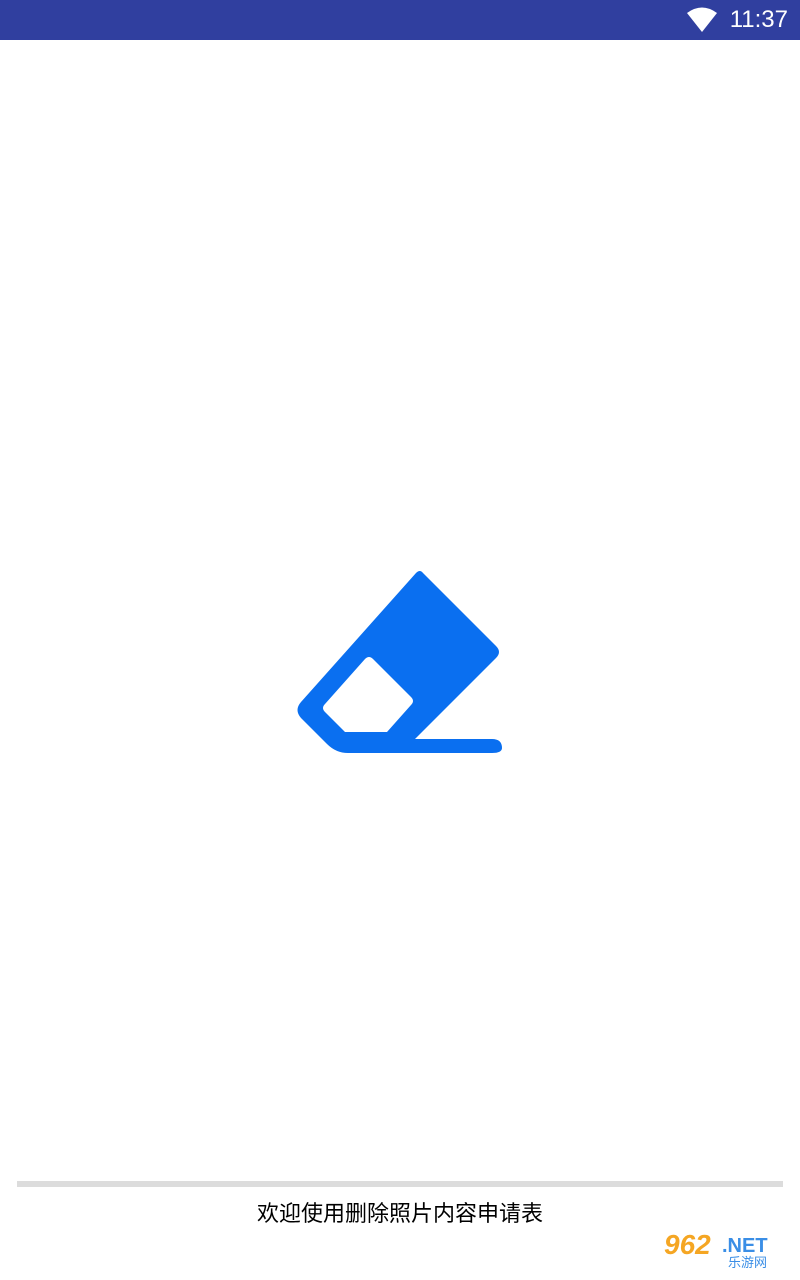  I want to click on eraser-icon, so click(399, 662).